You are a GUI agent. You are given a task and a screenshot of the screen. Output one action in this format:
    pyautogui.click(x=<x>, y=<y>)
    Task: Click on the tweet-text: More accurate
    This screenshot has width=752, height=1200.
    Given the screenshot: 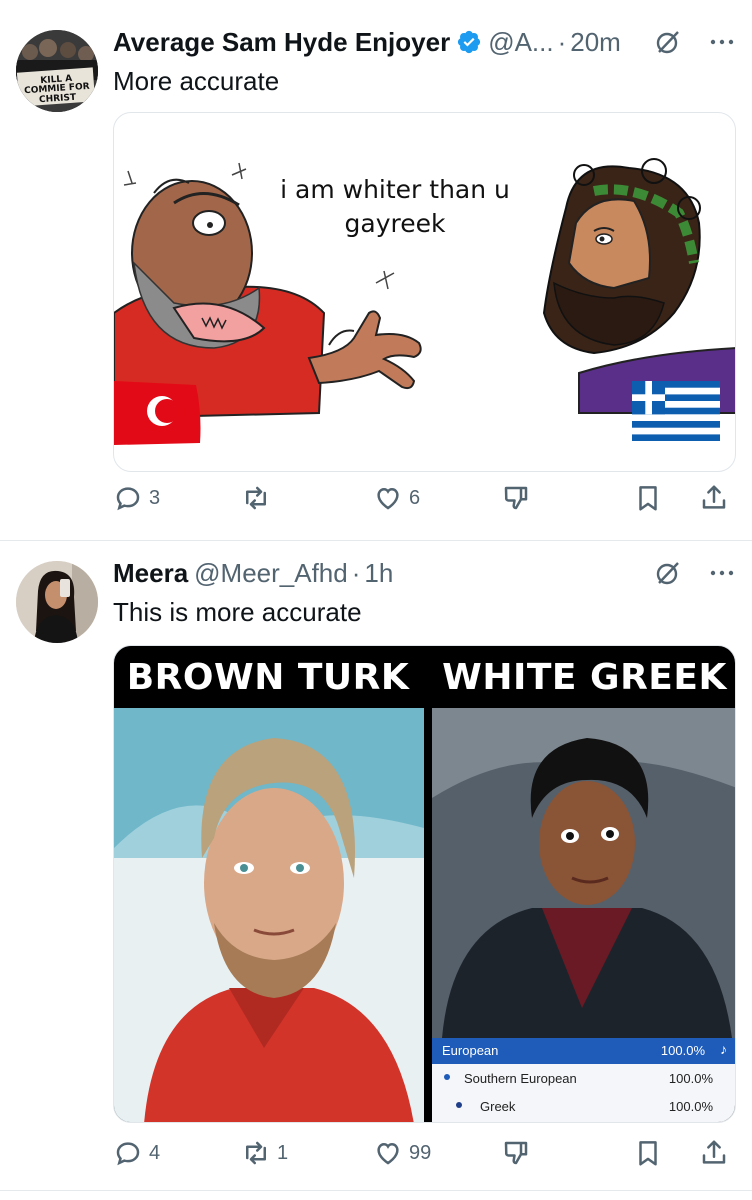 What is the action you would take?
    pyautogui.click(x=196, y=81)
    